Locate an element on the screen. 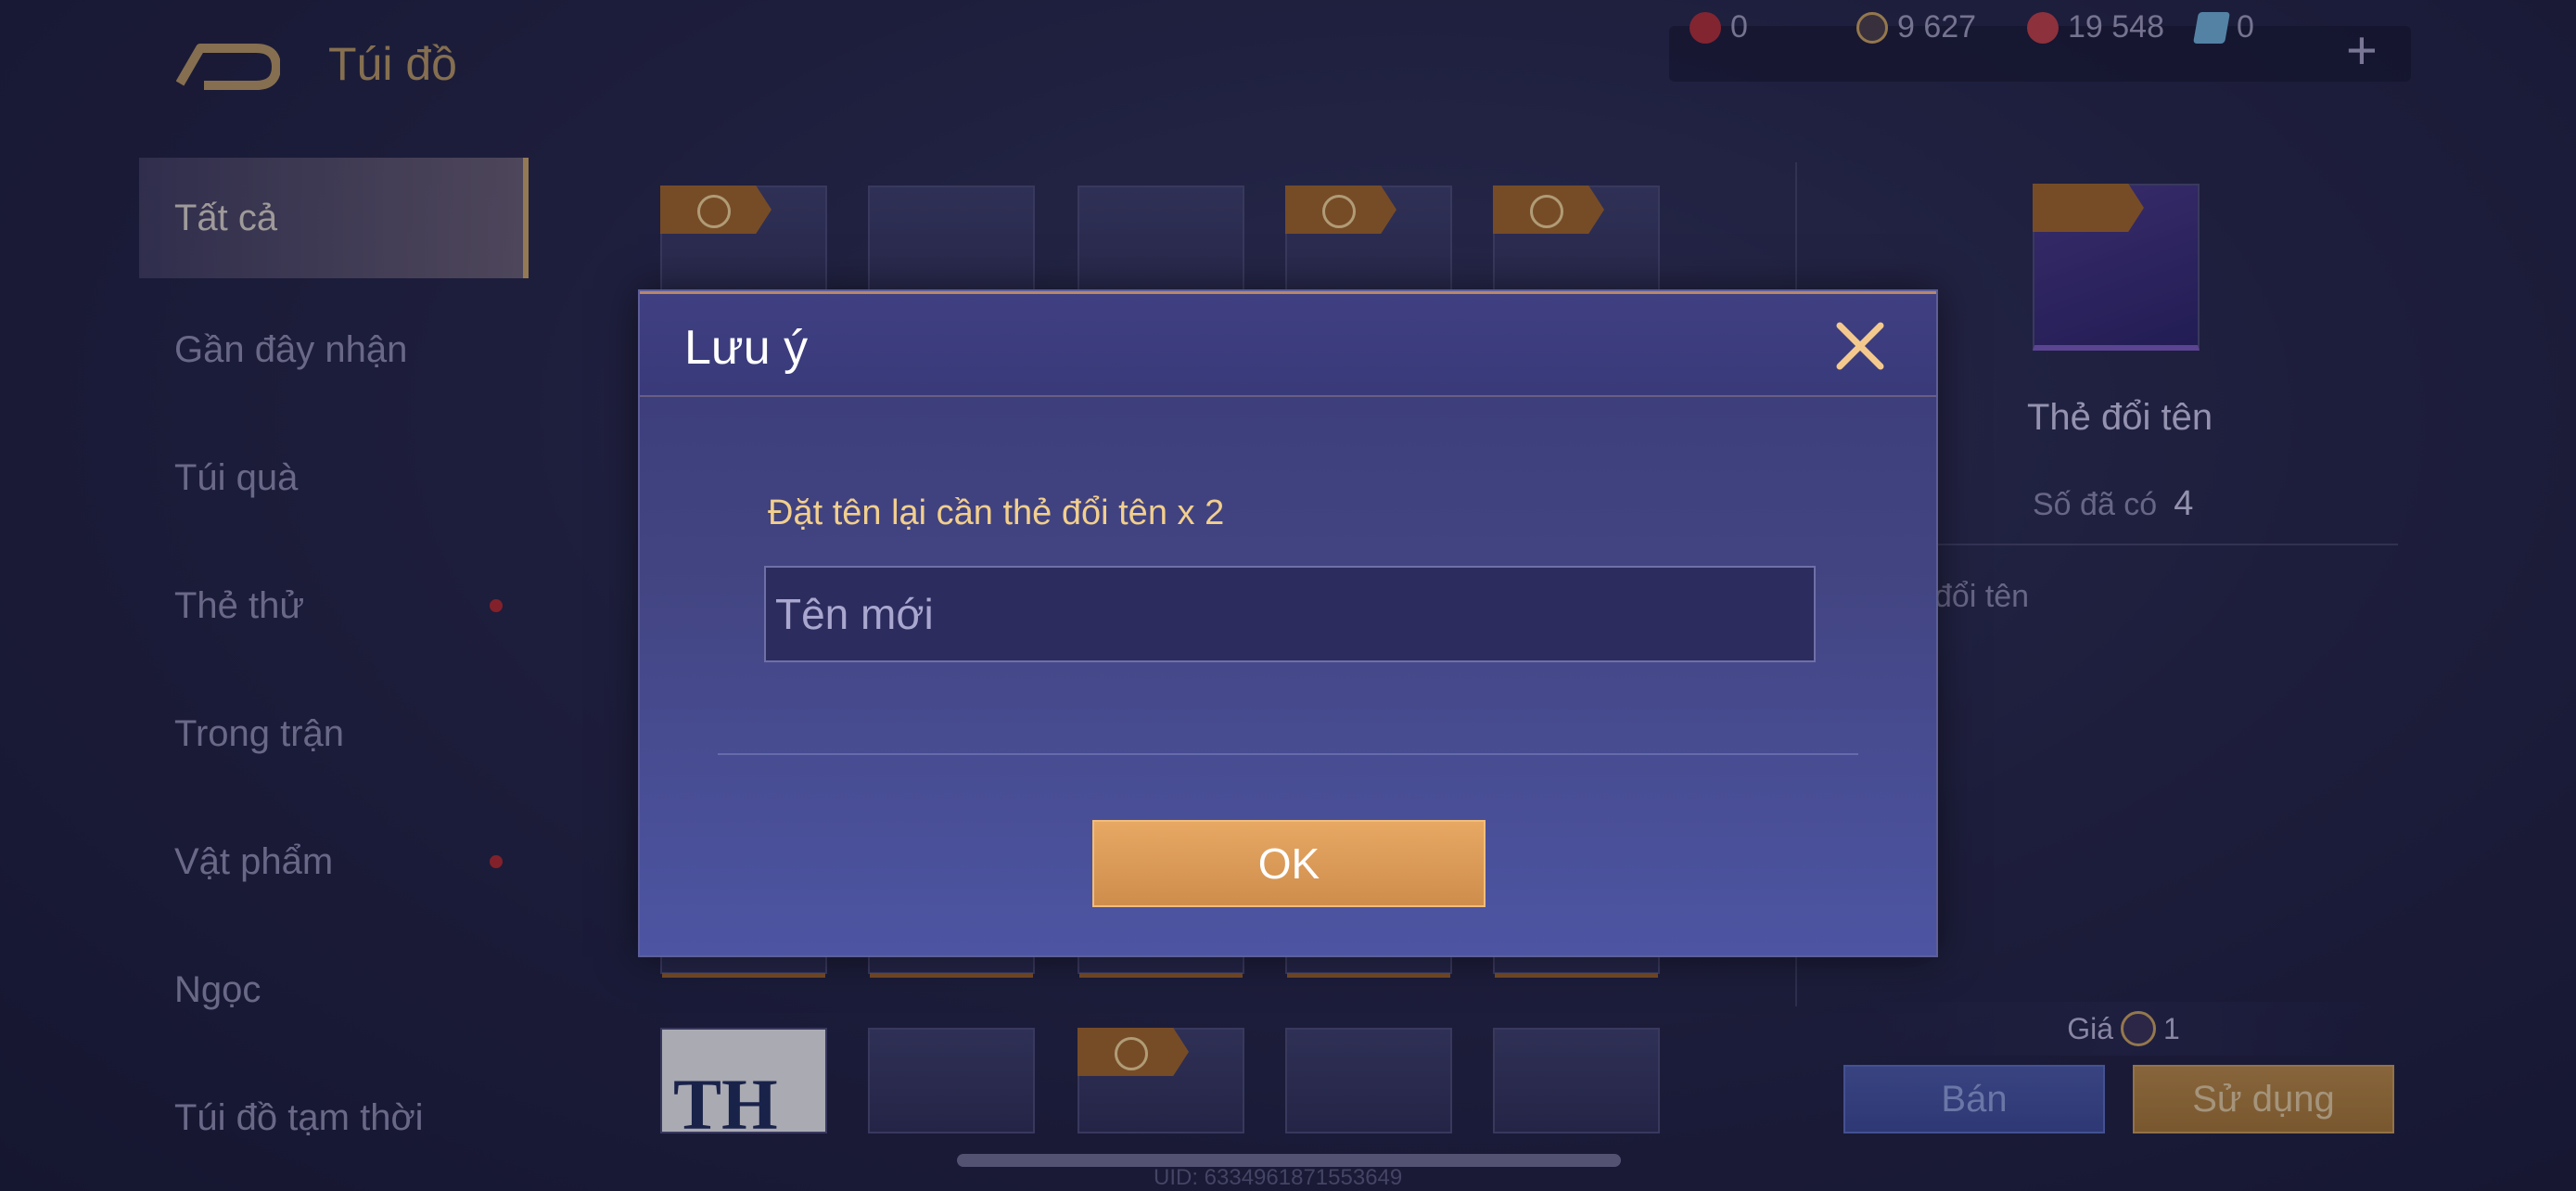 This screenshot has width=2576, height=1191. close-icon is located at coordinates (1860, 346).